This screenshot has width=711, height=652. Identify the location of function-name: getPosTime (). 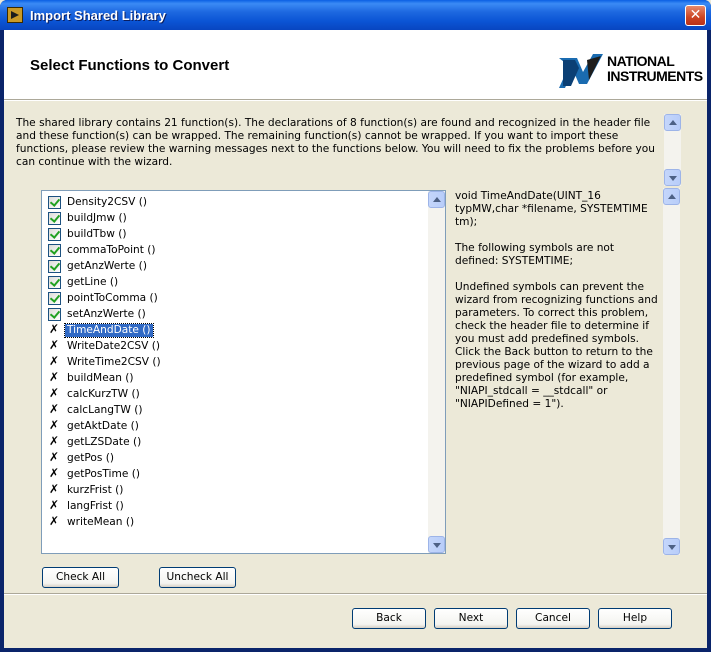
(103, 474).